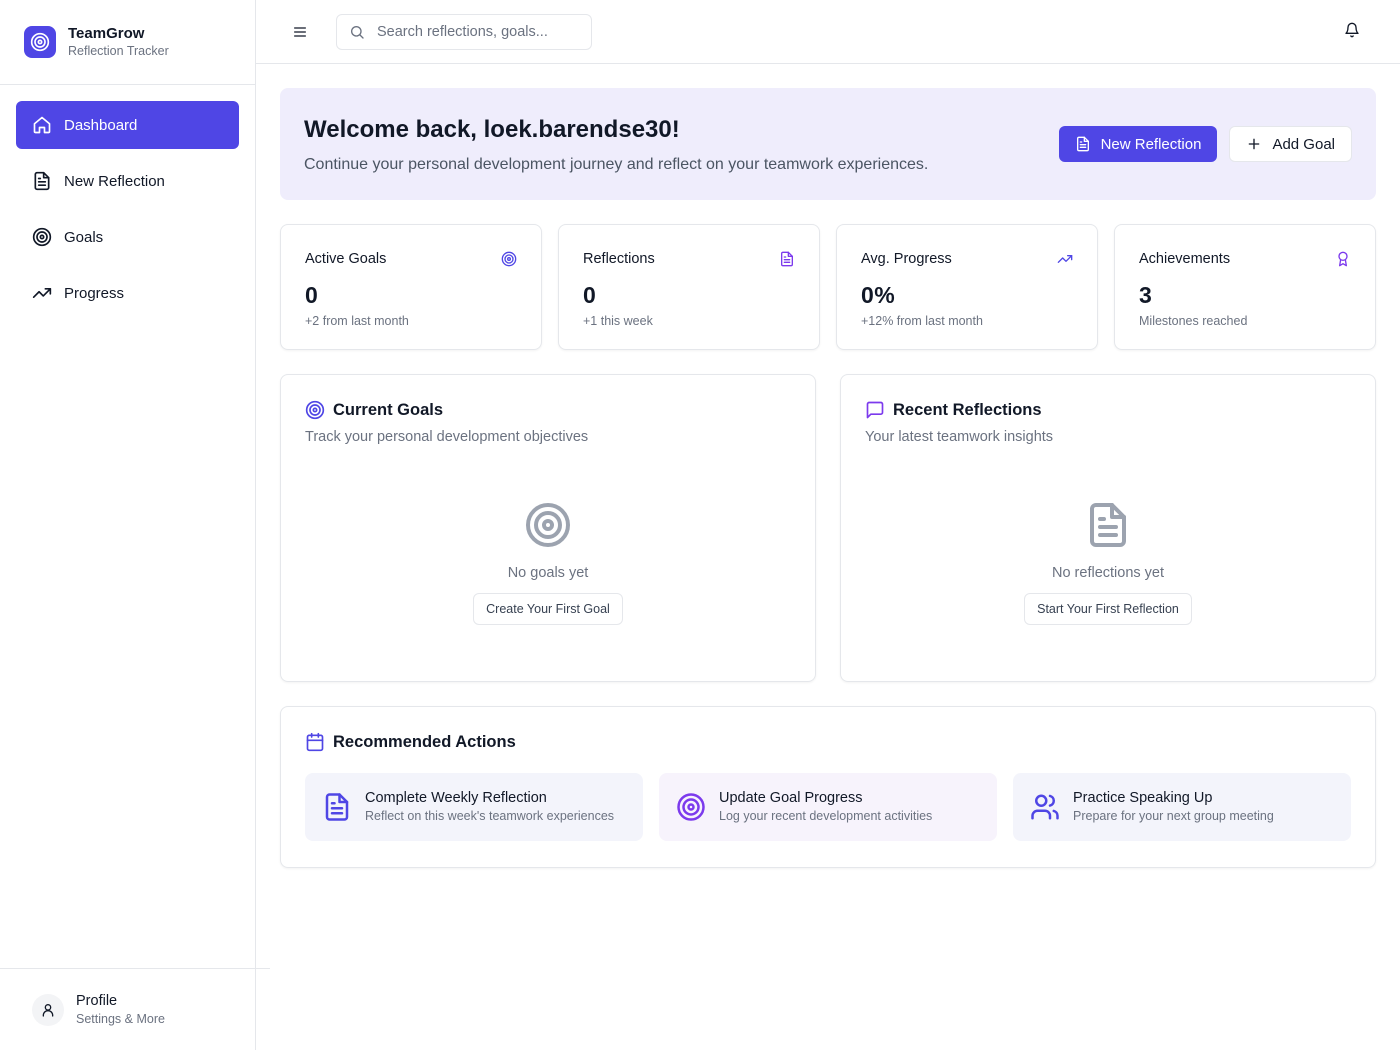  Describe the element at coordinates (118, 50) in the screenshot. I see `brand-subtitle: Reflection Tracker` at that location.